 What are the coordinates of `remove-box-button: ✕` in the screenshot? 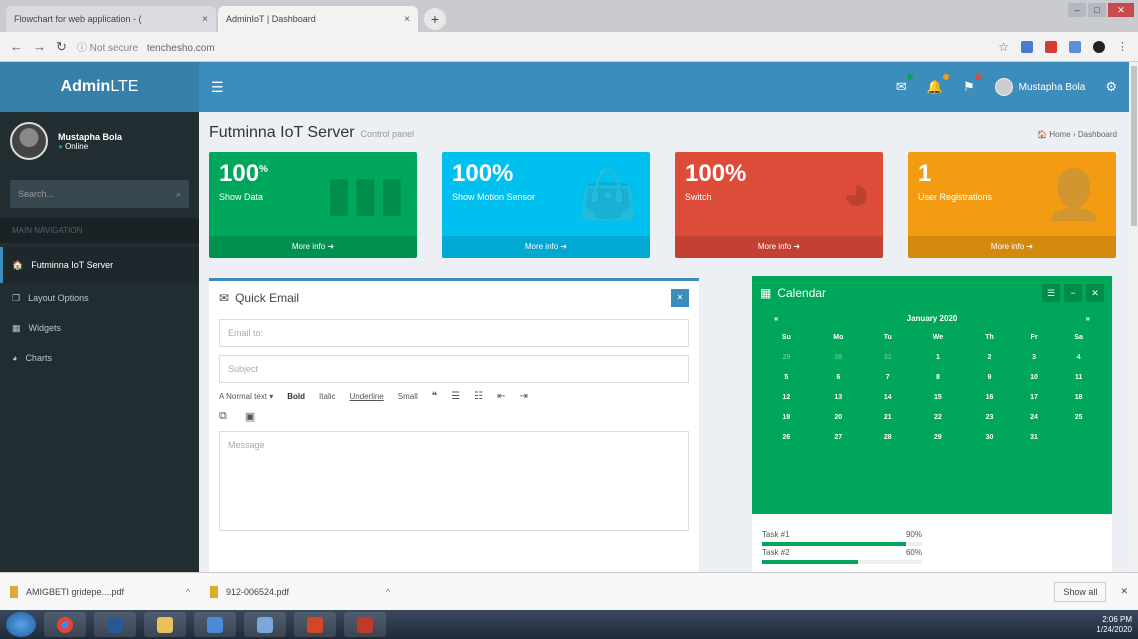 It's located at (680, 298).